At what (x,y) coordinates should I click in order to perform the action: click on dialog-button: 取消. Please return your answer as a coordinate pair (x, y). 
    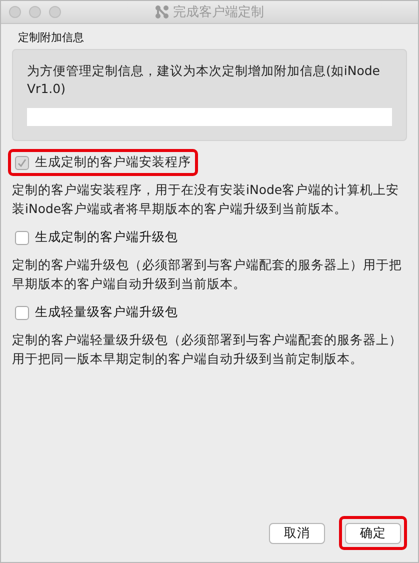
    Looking at the image, I should click on (297, 533).